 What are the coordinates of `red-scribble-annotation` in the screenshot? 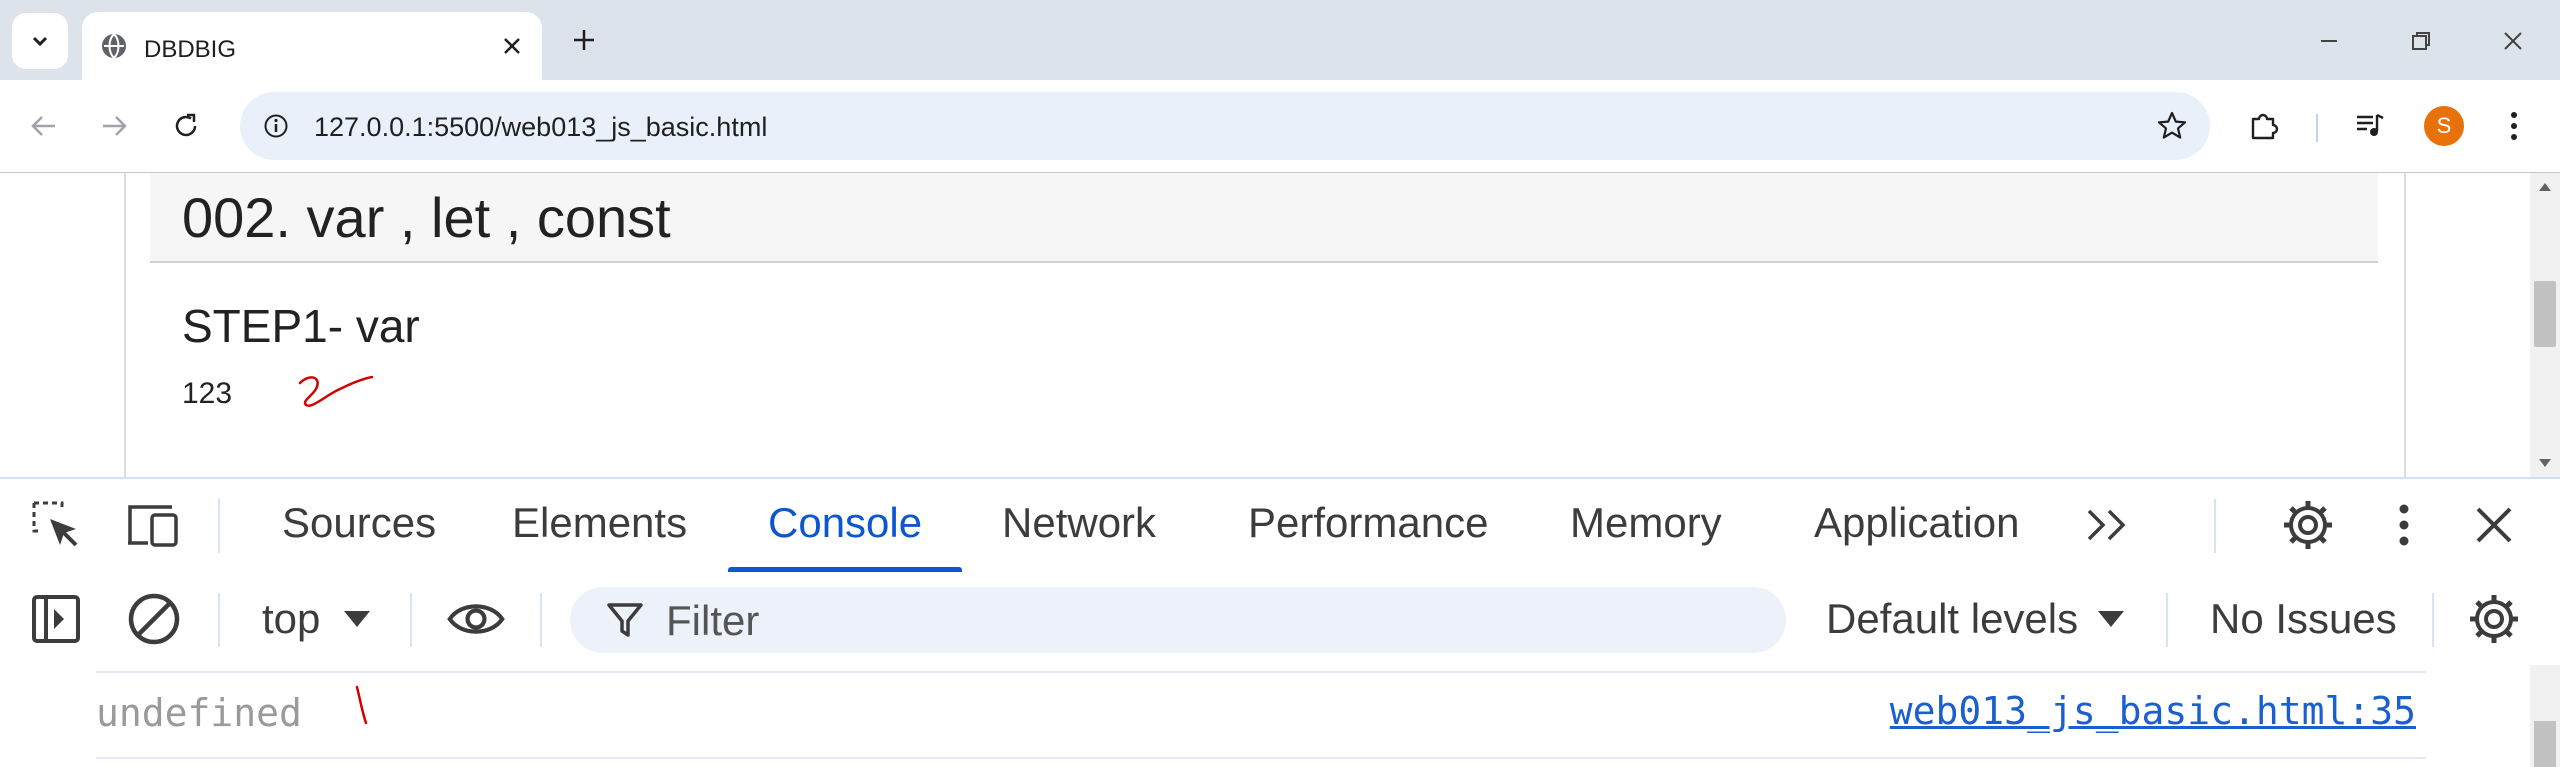 It's located at (336, 391).